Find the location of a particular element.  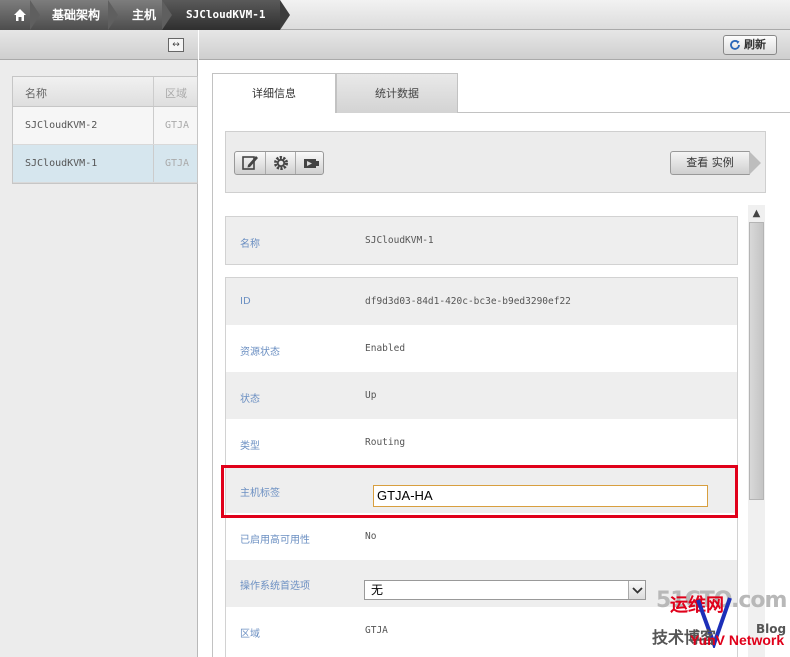

detail-row-id: ID df9d3d03-84d1-420c-bc3e-b9ed3290ef22 is located at coordinates (481, 301).